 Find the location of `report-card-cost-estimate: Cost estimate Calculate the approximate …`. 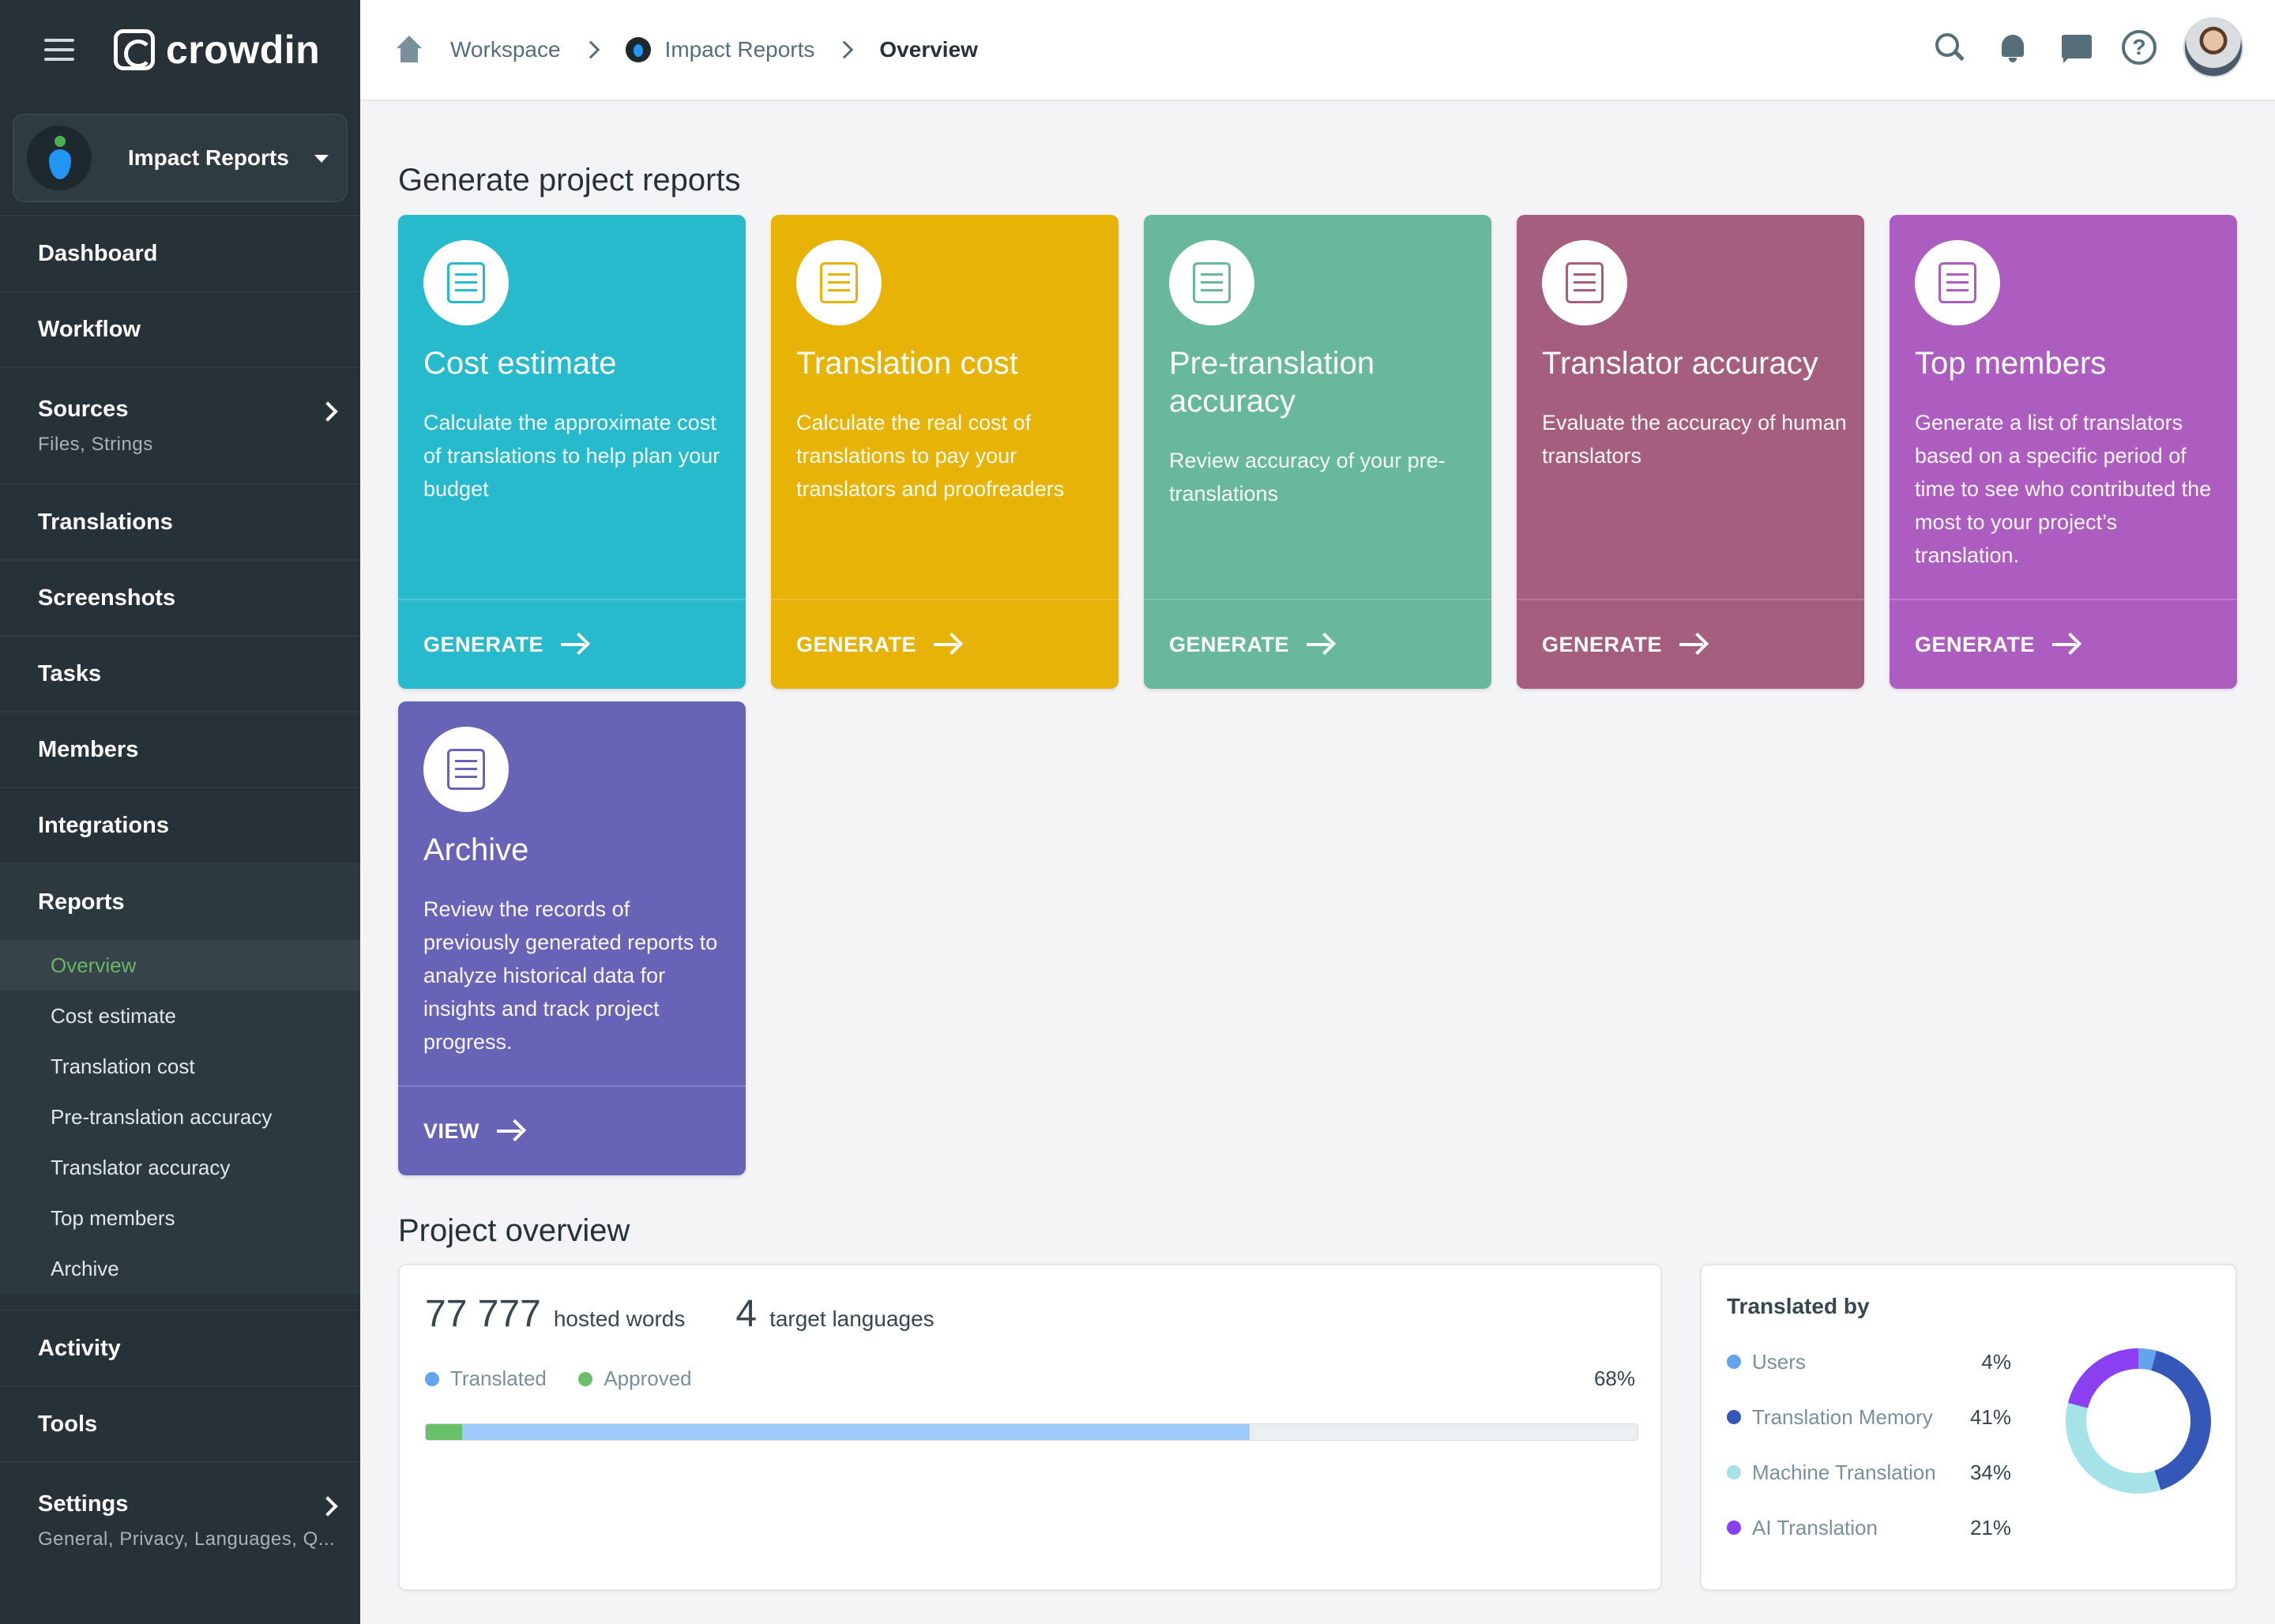

report-card-cost-estimate: Cost estimate Calculate the approximate … is located at coordinates (572, 452).